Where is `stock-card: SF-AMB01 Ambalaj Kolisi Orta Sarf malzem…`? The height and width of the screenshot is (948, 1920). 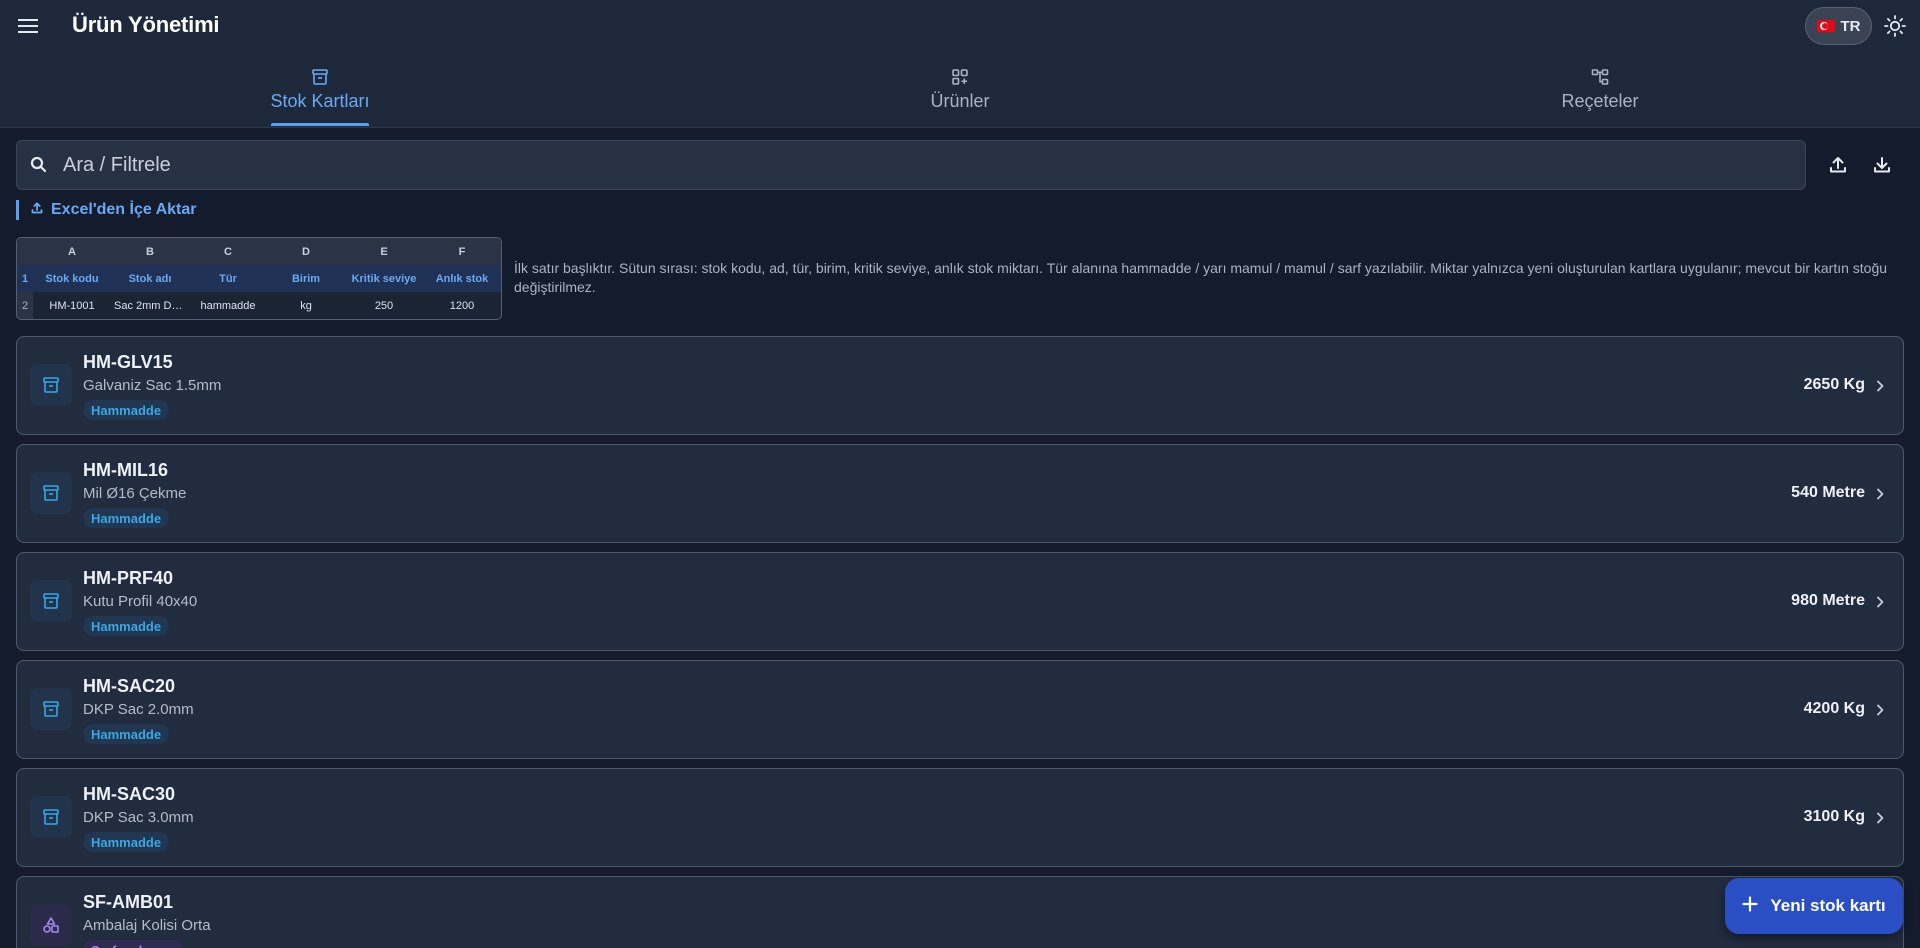 stock-card: SF-AMB01 Ambalaj Kolisi Orta Sarf malzem… is located at coordinates (960, 912).